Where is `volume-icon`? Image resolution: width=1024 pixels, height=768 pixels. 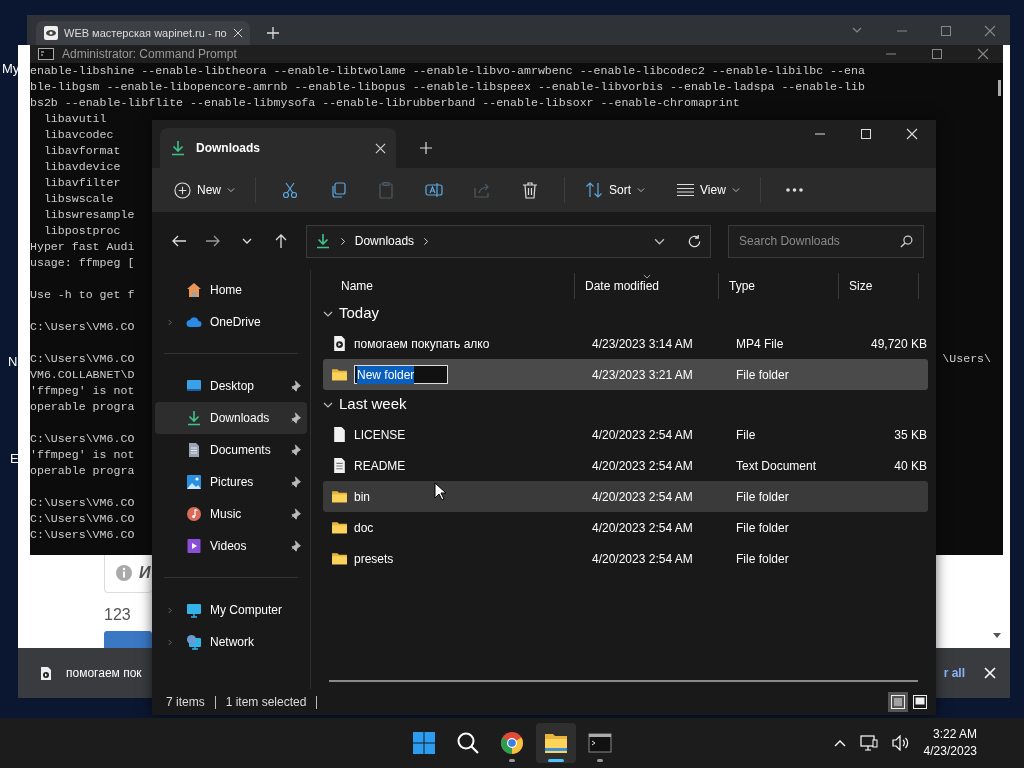 volume-icon is located at coordinates (900, 743).